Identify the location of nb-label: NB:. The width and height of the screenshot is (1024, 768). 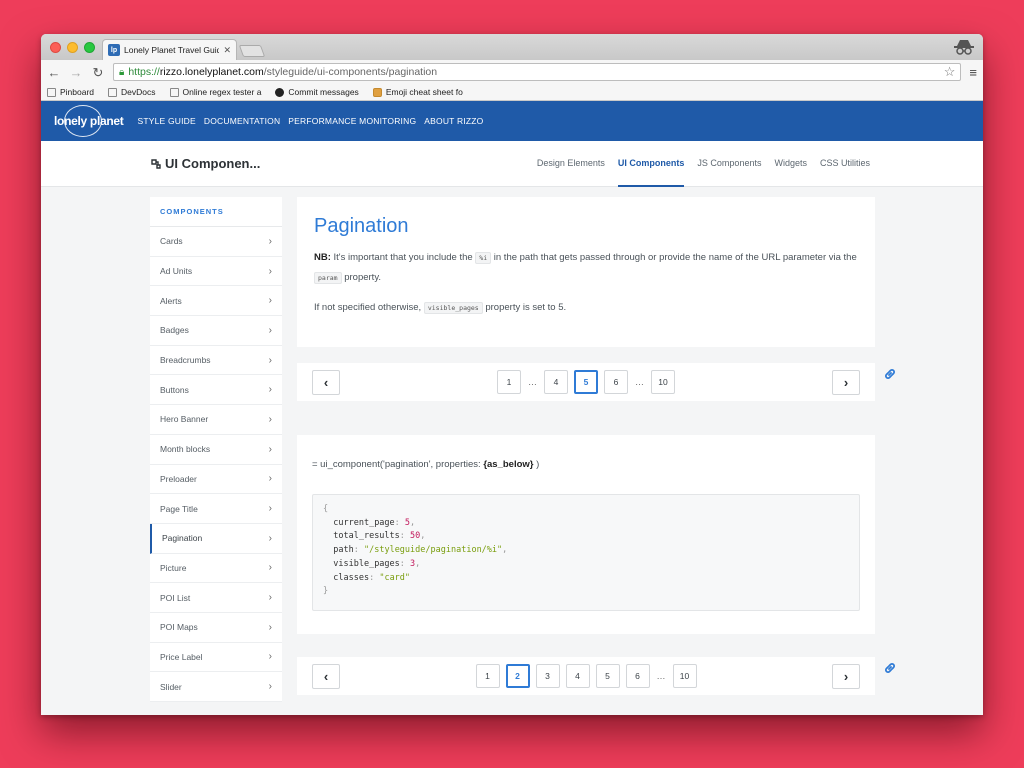
(322, 257).